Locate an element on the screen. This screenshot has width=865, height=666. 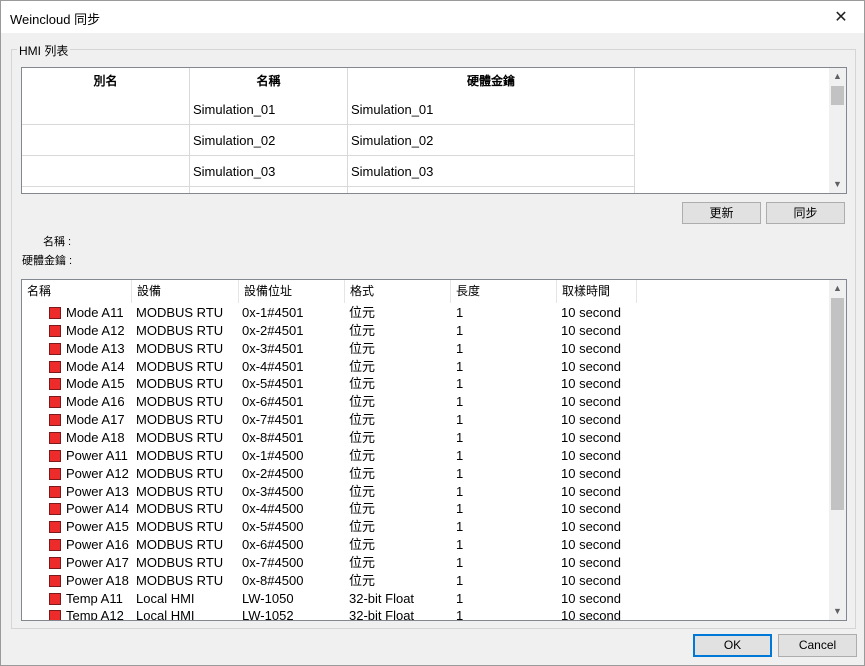
tag-address-cell: 0x-7#4500 is located at coordinates (273, 562).